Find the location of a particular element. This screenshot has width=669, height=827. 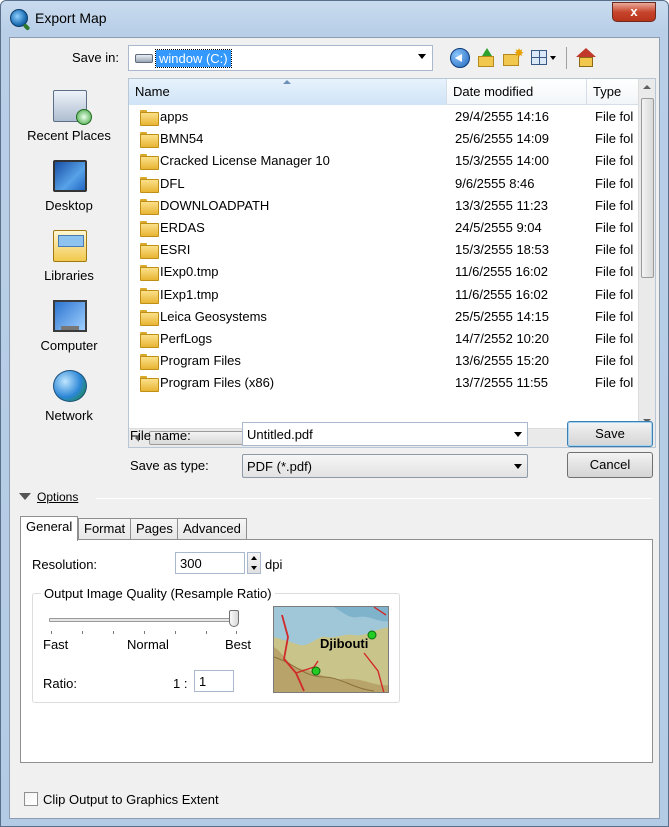

file-row: ERDAS 24/5/2555 9:04 File fol is located at coordinates (384, 228).